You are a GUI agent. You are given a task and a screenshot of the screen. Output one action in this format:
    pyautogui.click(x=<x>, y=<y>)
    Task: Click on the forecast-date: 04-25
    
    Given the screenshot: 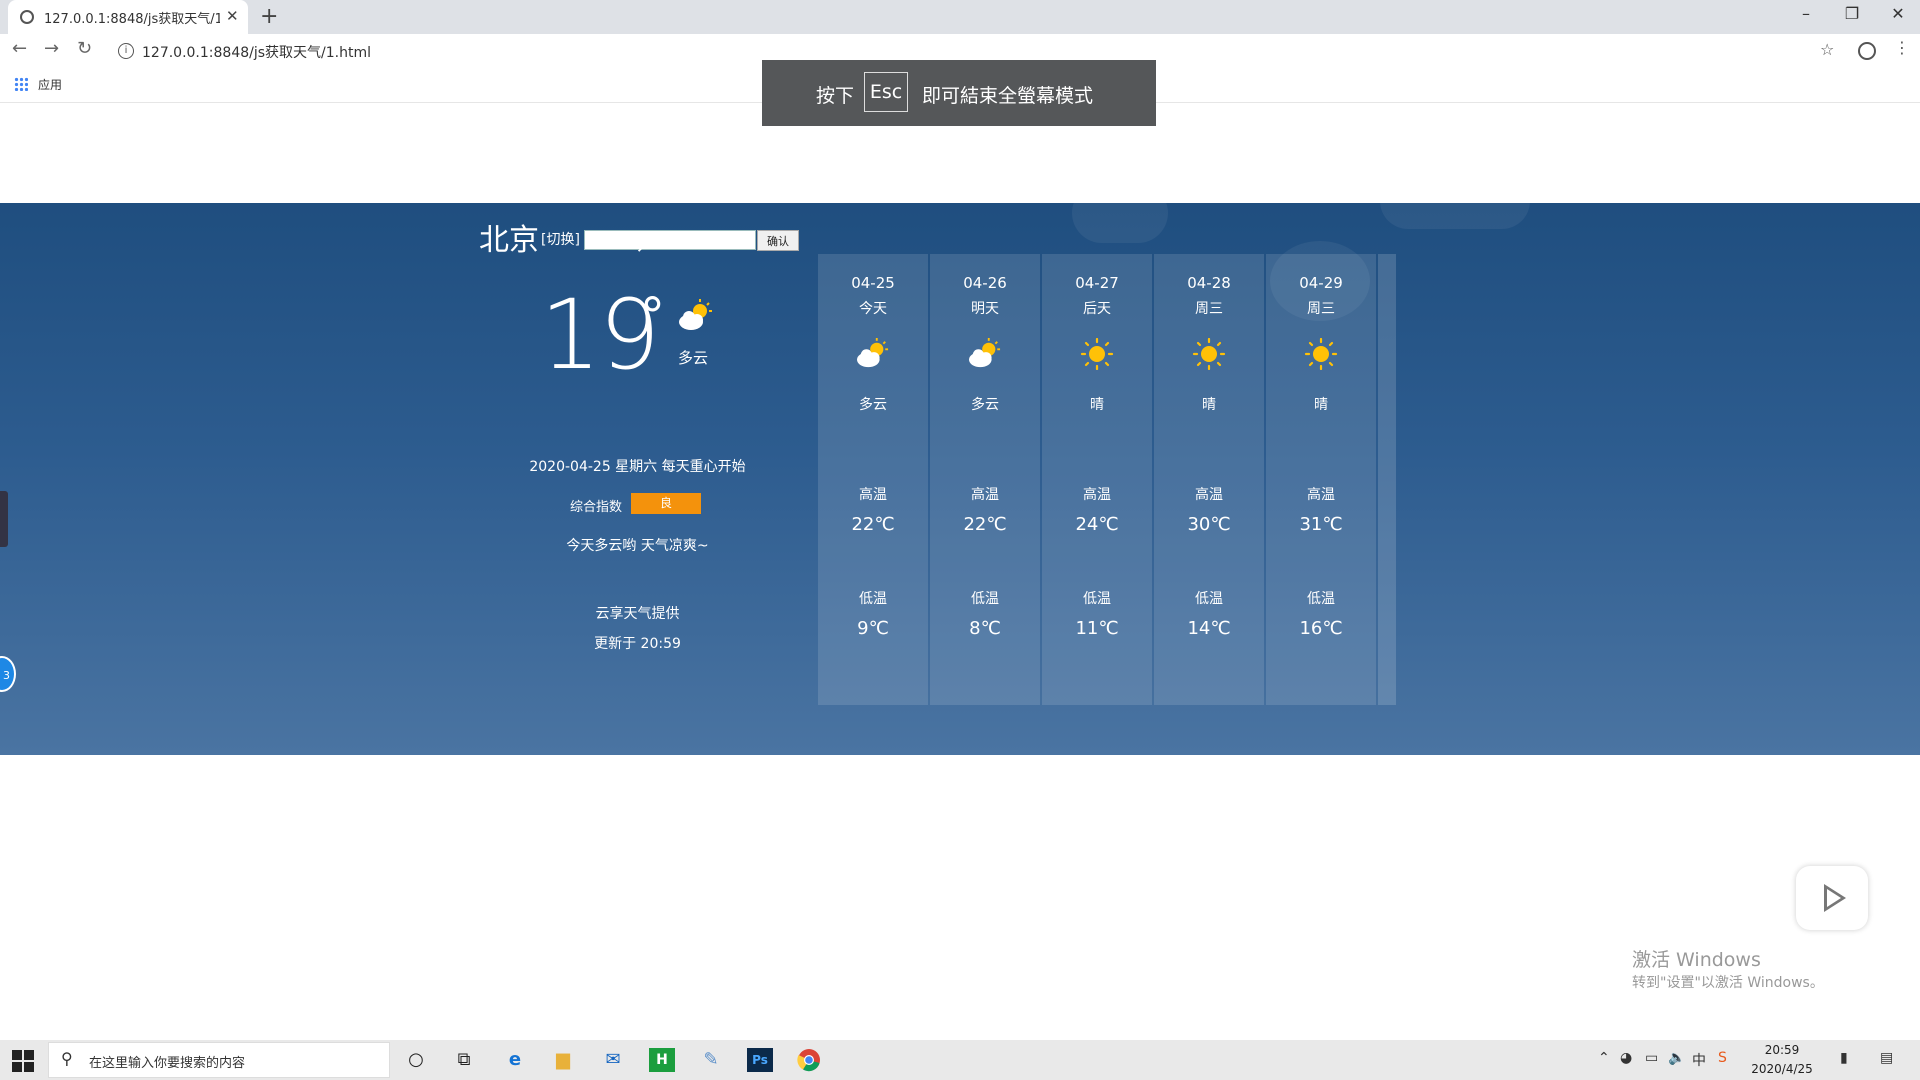 What is the action you would take?
    pyautogui.click(x=873, y=283)
    